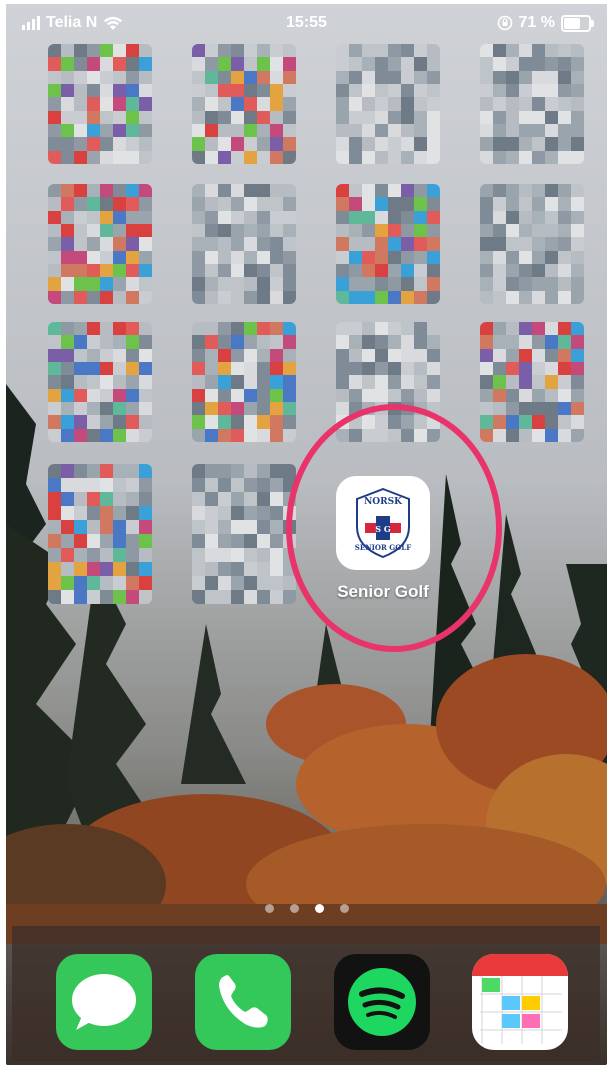  I want to click on dock, so click(306, 993).